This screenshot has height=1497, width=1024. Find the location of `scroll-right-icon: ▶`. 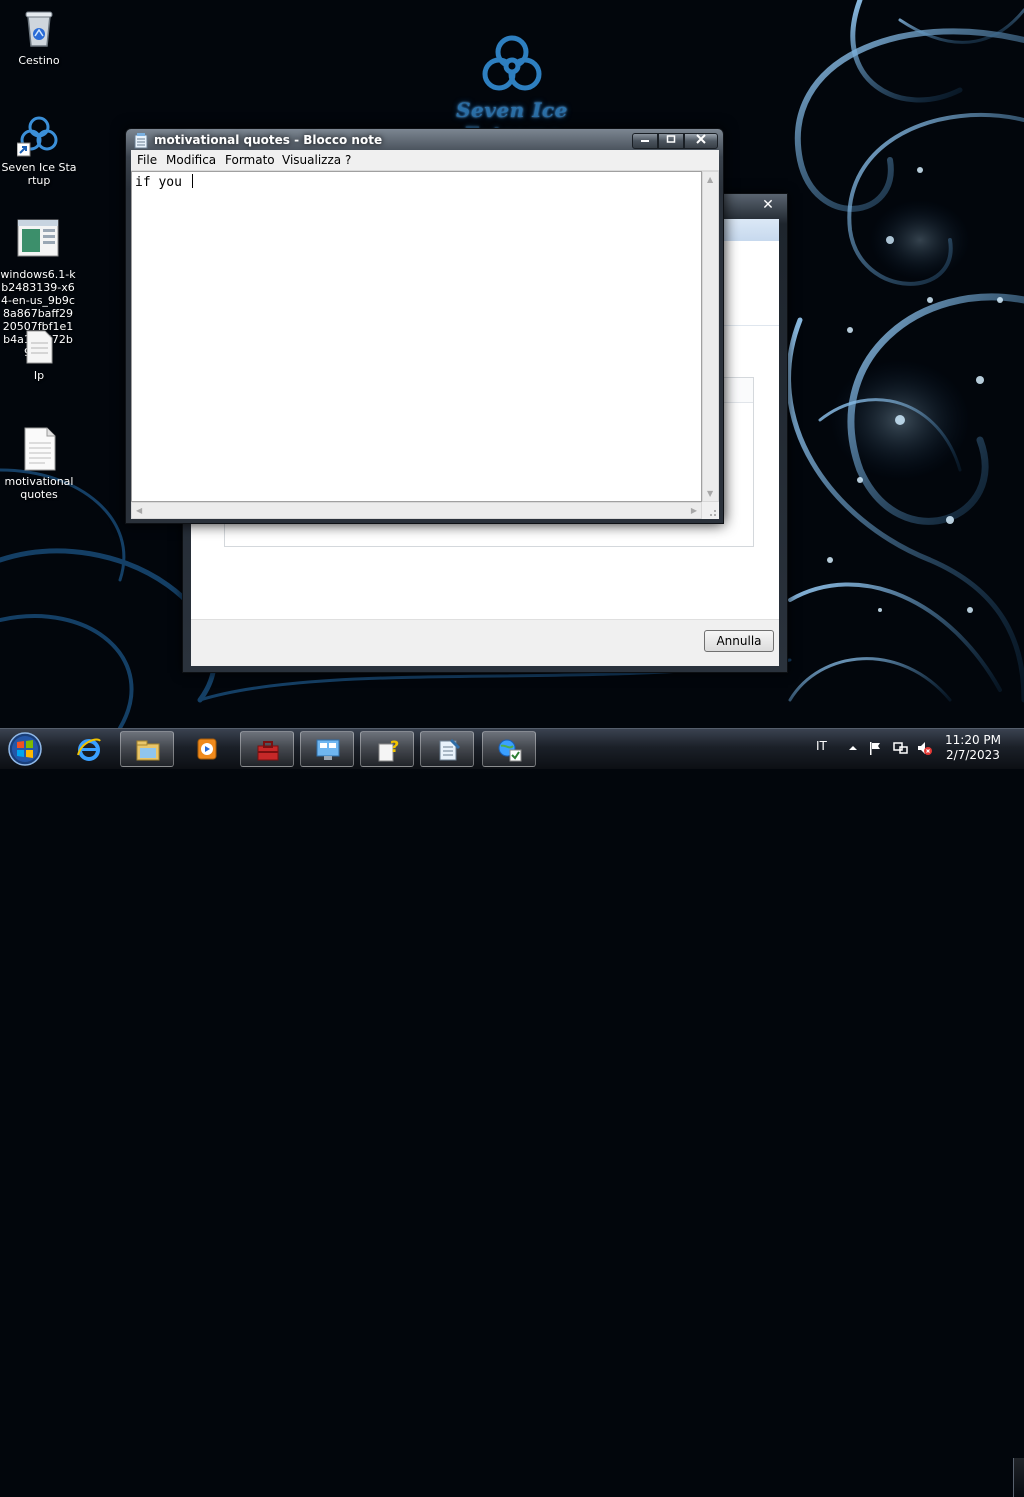

scroll-right-icon: ▶ is located at coordinates (694, 510).